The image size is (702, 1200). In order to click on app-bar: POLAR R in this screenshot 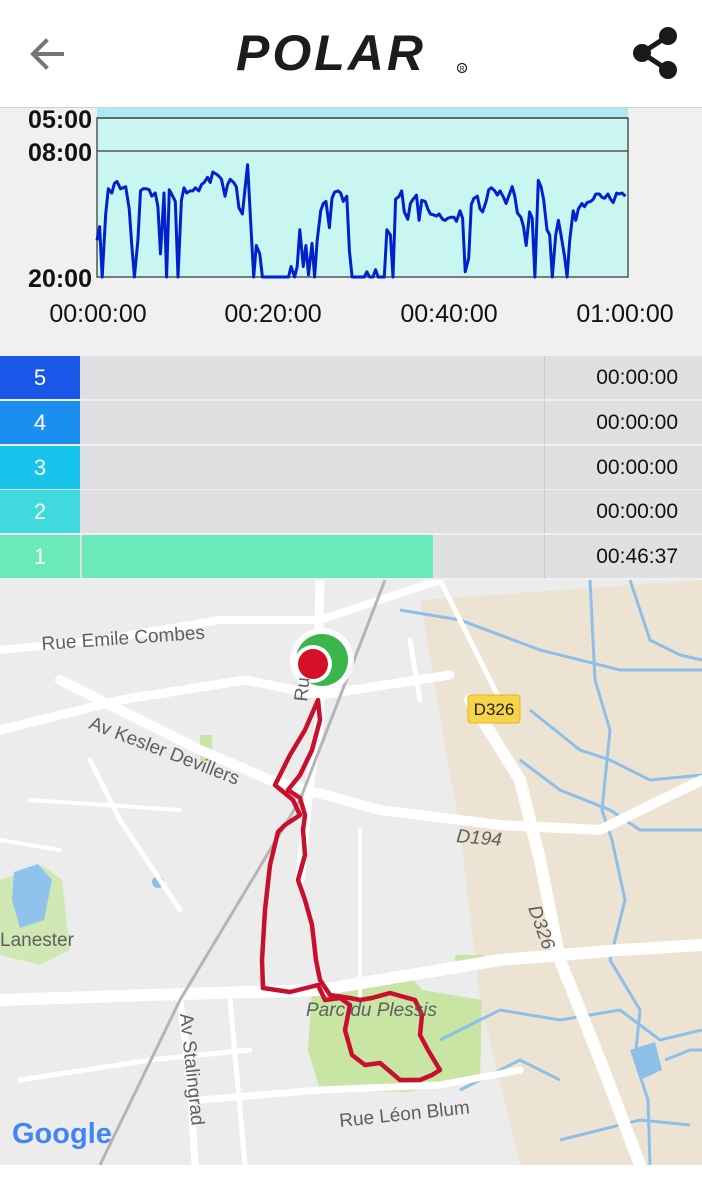, I will do `click(351, 54)`.